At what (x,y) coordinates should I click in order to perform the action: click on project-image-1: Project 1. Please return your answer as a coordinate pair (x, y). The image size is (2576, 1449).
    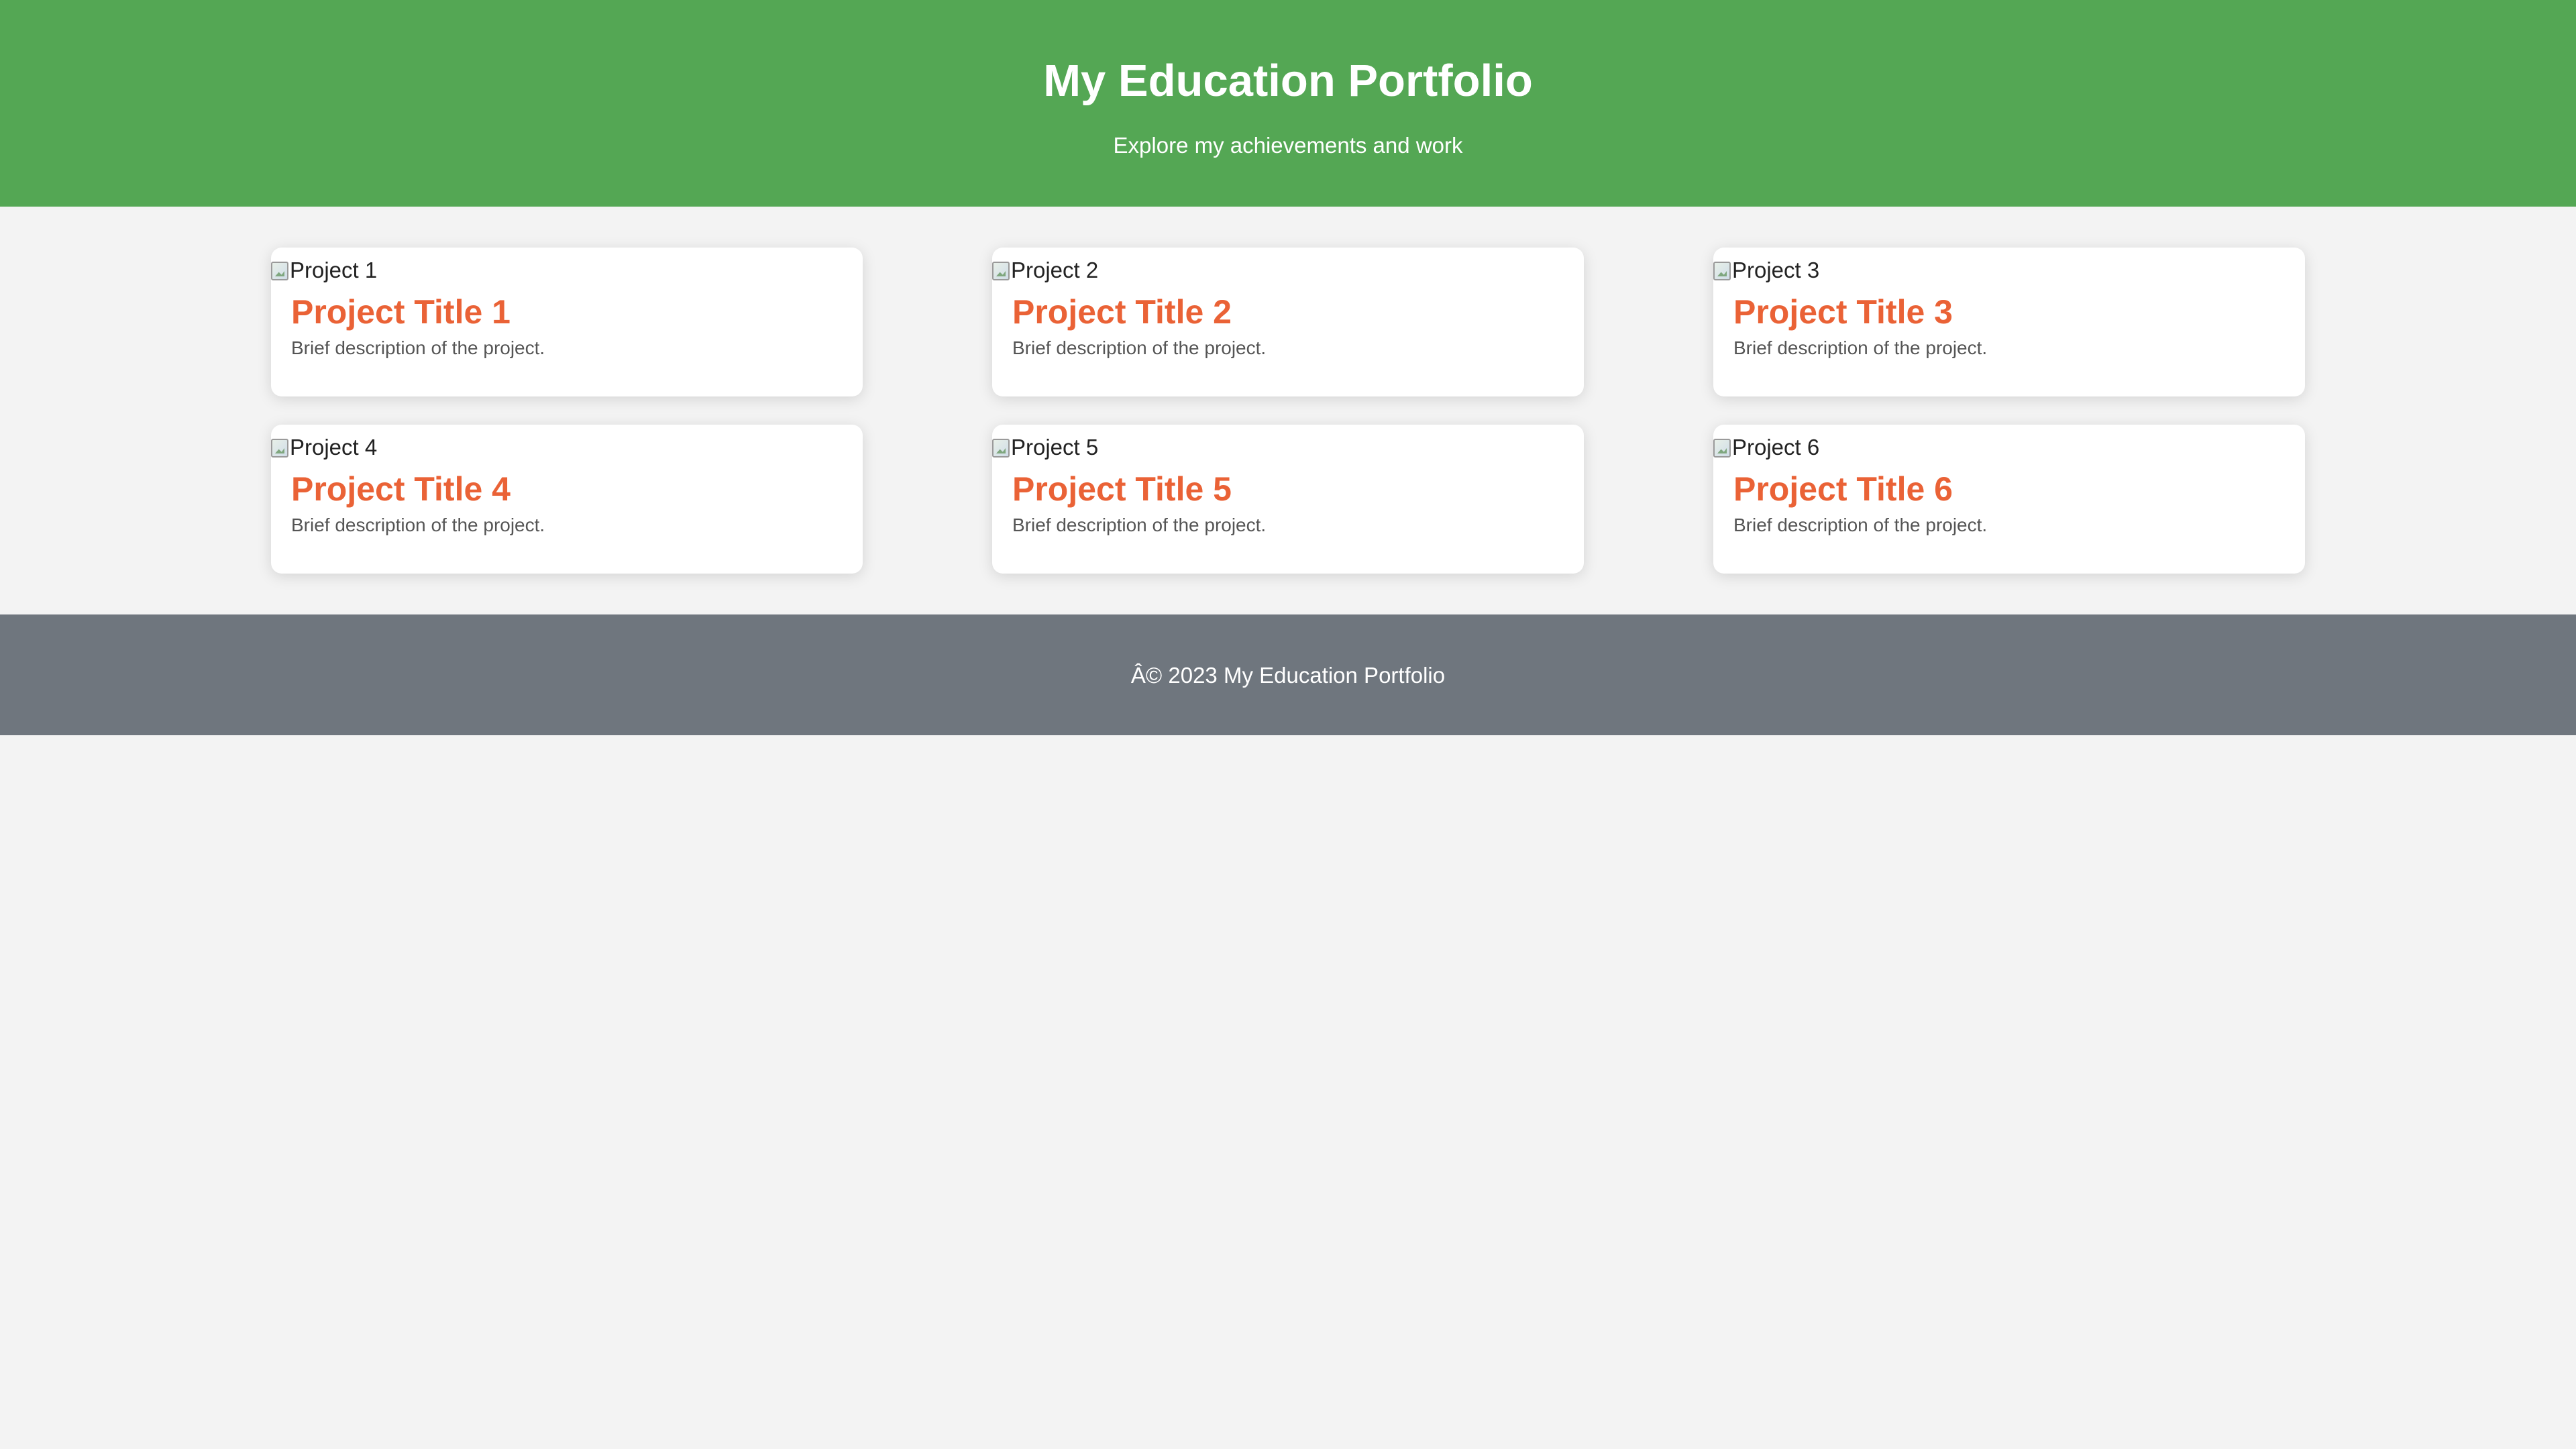
    Looking at the image, I should click on (324, 270).